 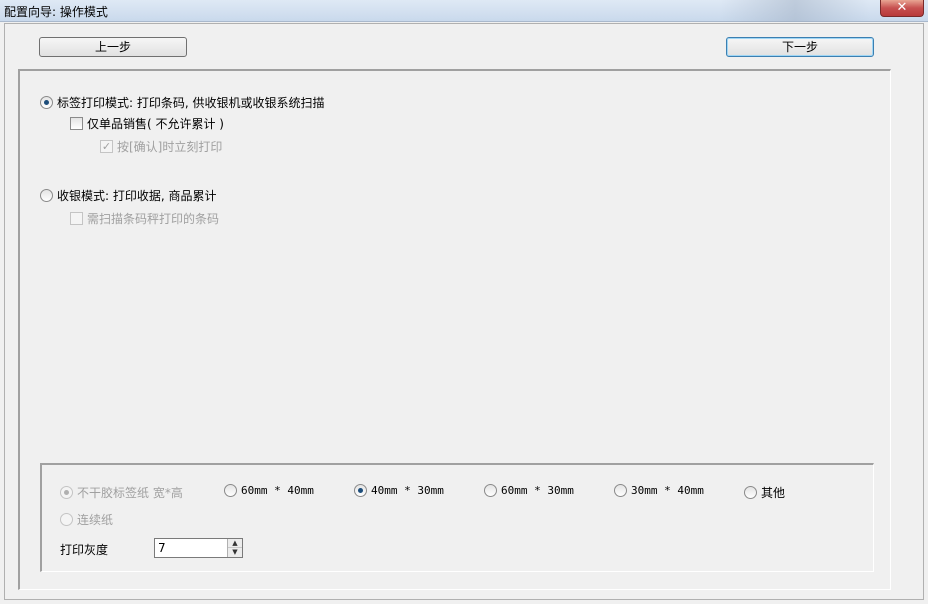 I want to click on paper-option-label-paper: 不干胶标签纸 宽*高, so click(x=121, y=492).